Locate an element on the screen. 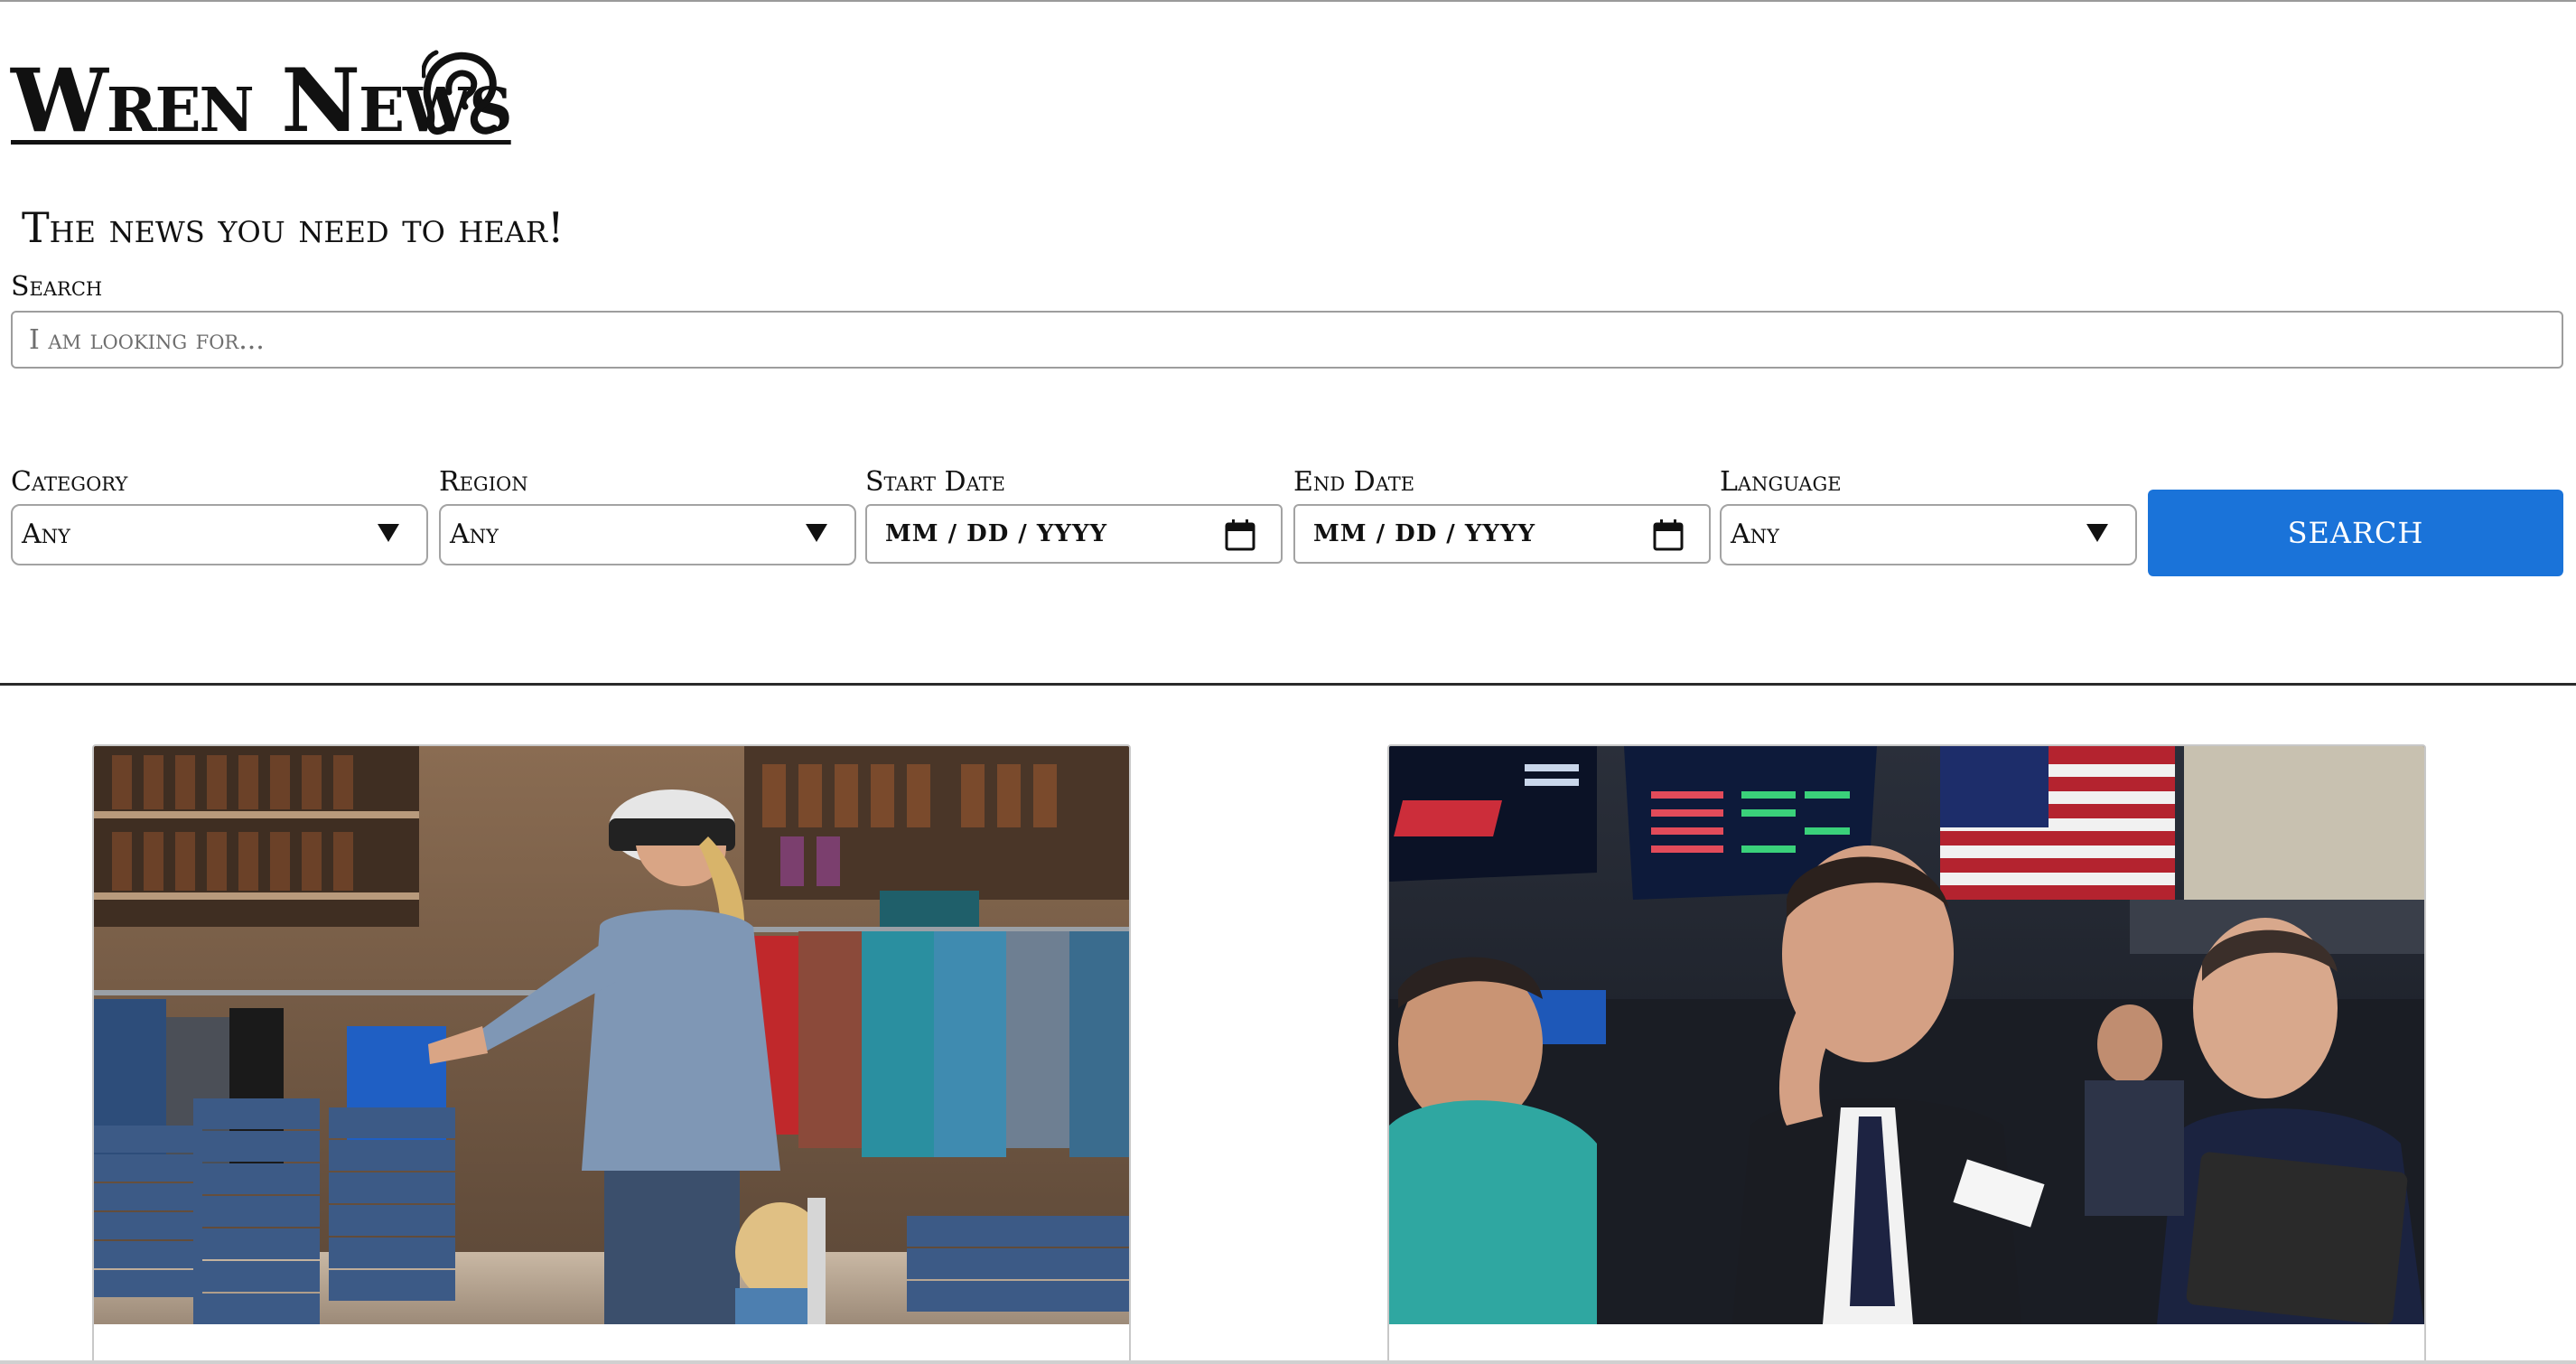 This screenshot has width=2576, height=1364. category-value: Any is located at coordinates (46, 534).